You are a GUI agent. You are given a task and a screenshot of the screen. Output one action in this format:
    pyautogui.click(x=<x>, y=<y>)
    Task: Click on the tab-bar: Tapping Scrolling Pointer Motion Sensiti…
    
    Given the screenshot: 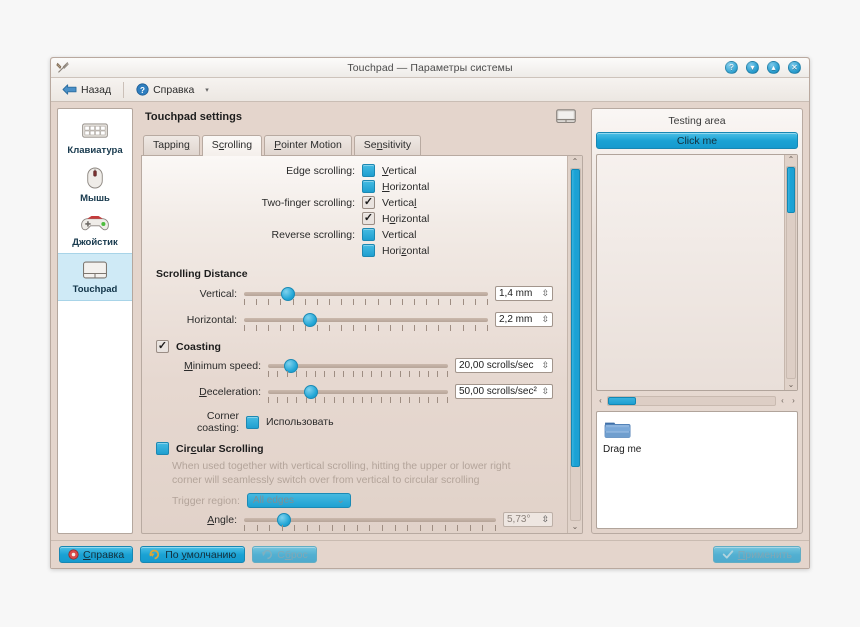 What is the action you would take?
    pyautogui.click(x=362, y=145)
    